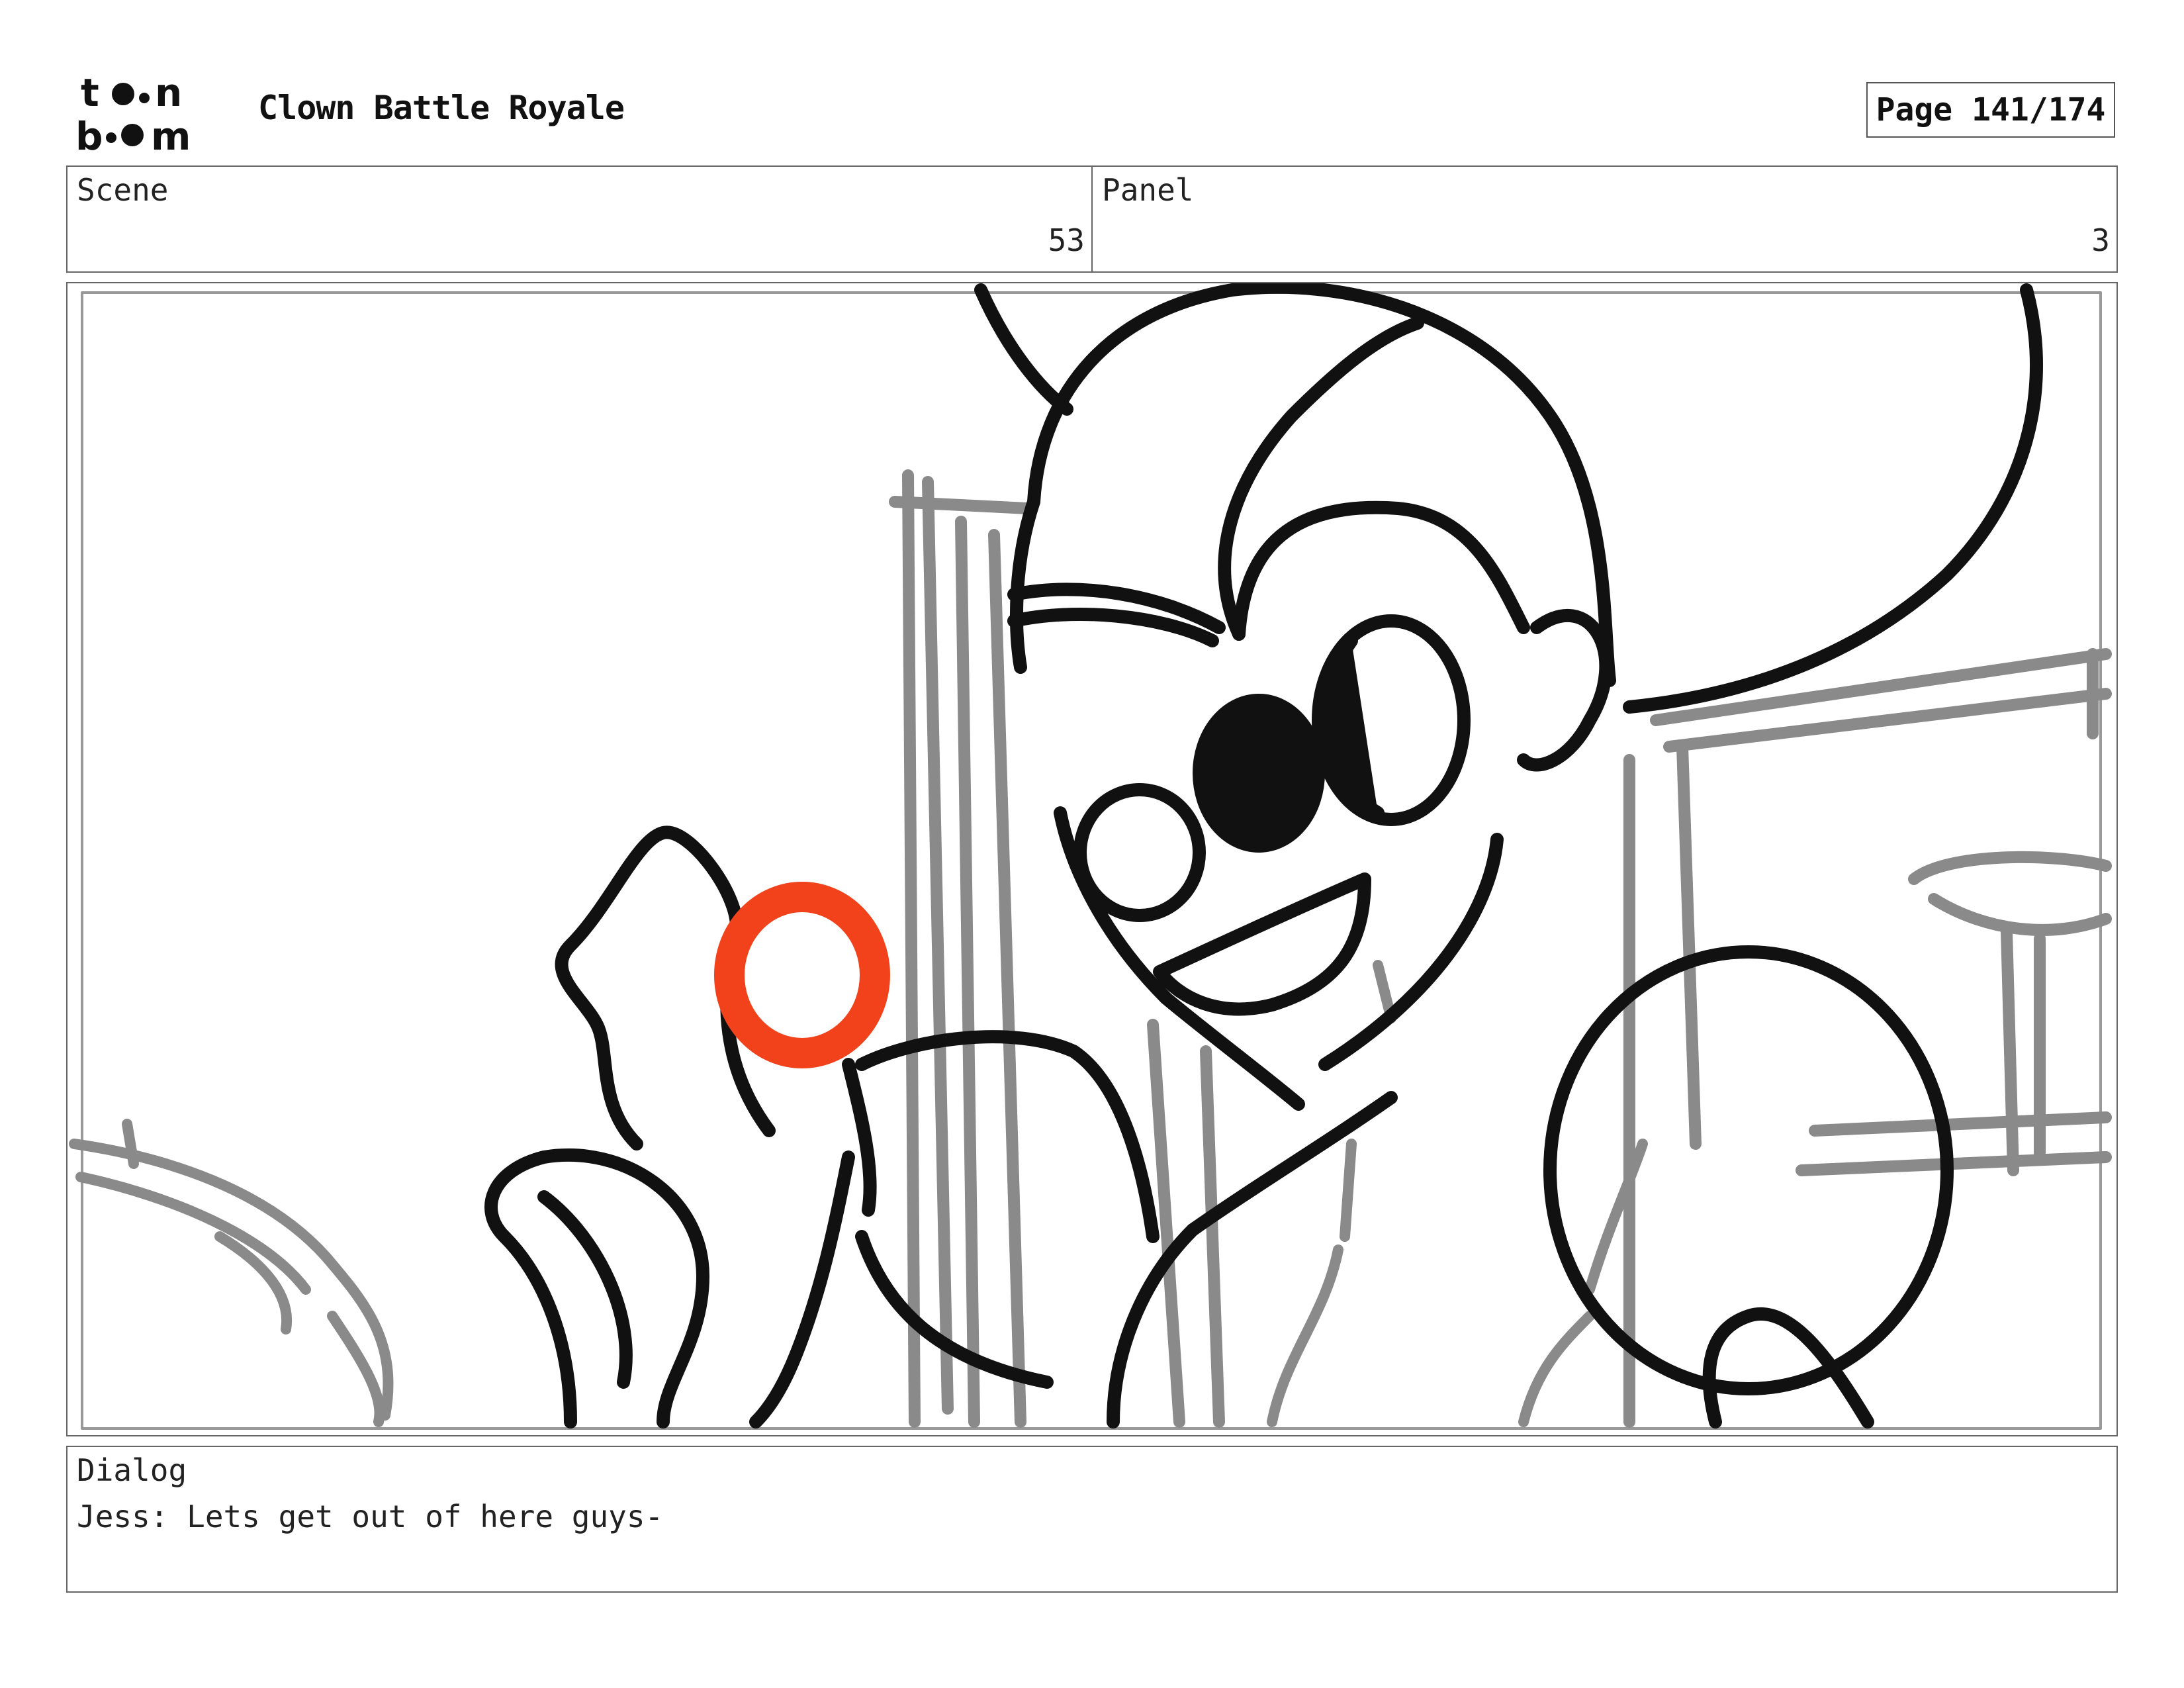 This screenshot has height=1688, width=2184. I want to click on panel-cell: Panel 3, so click(1604, 219).